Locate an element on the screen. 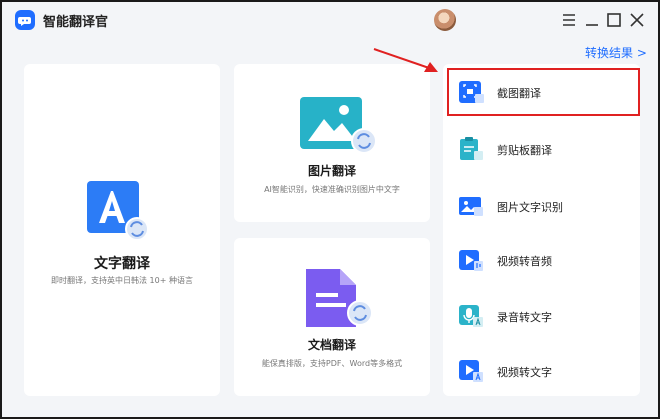 The height and width of the screenshot is (419, 660). tool-image-ocr: 图片文字识别 is located at coordinates (543, 206).